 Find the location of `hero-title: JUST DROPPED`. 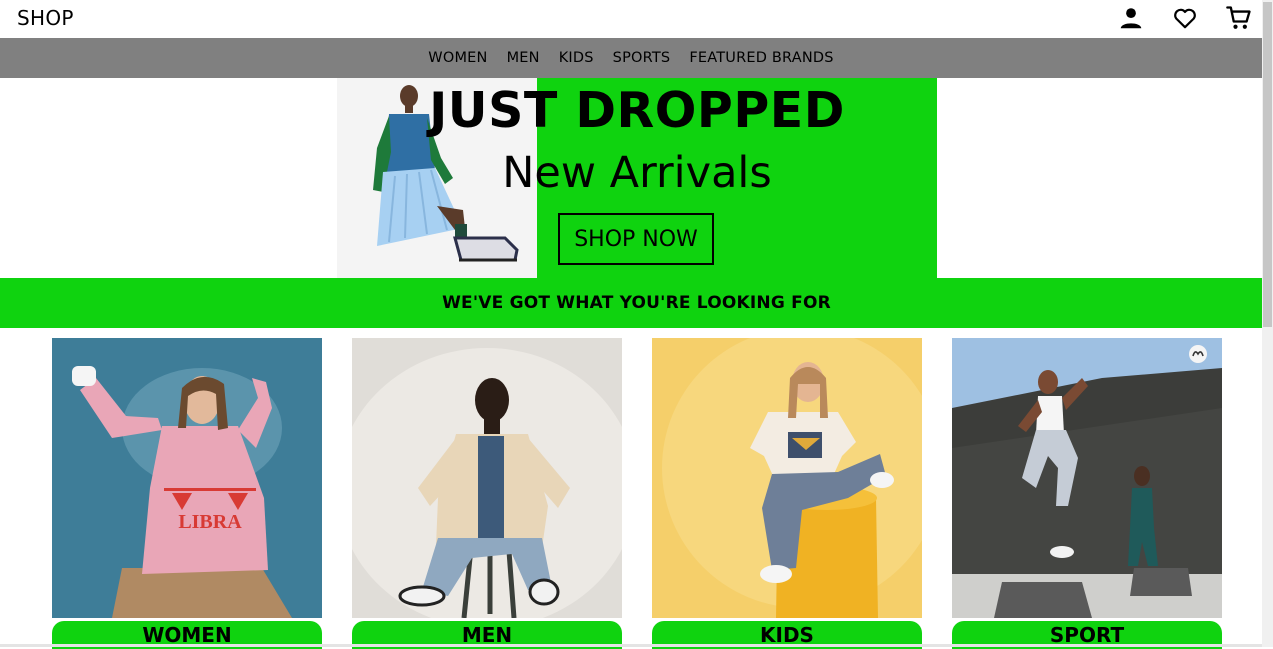

hero-title: JUST DROPPED is located at coordinates (637, 110).